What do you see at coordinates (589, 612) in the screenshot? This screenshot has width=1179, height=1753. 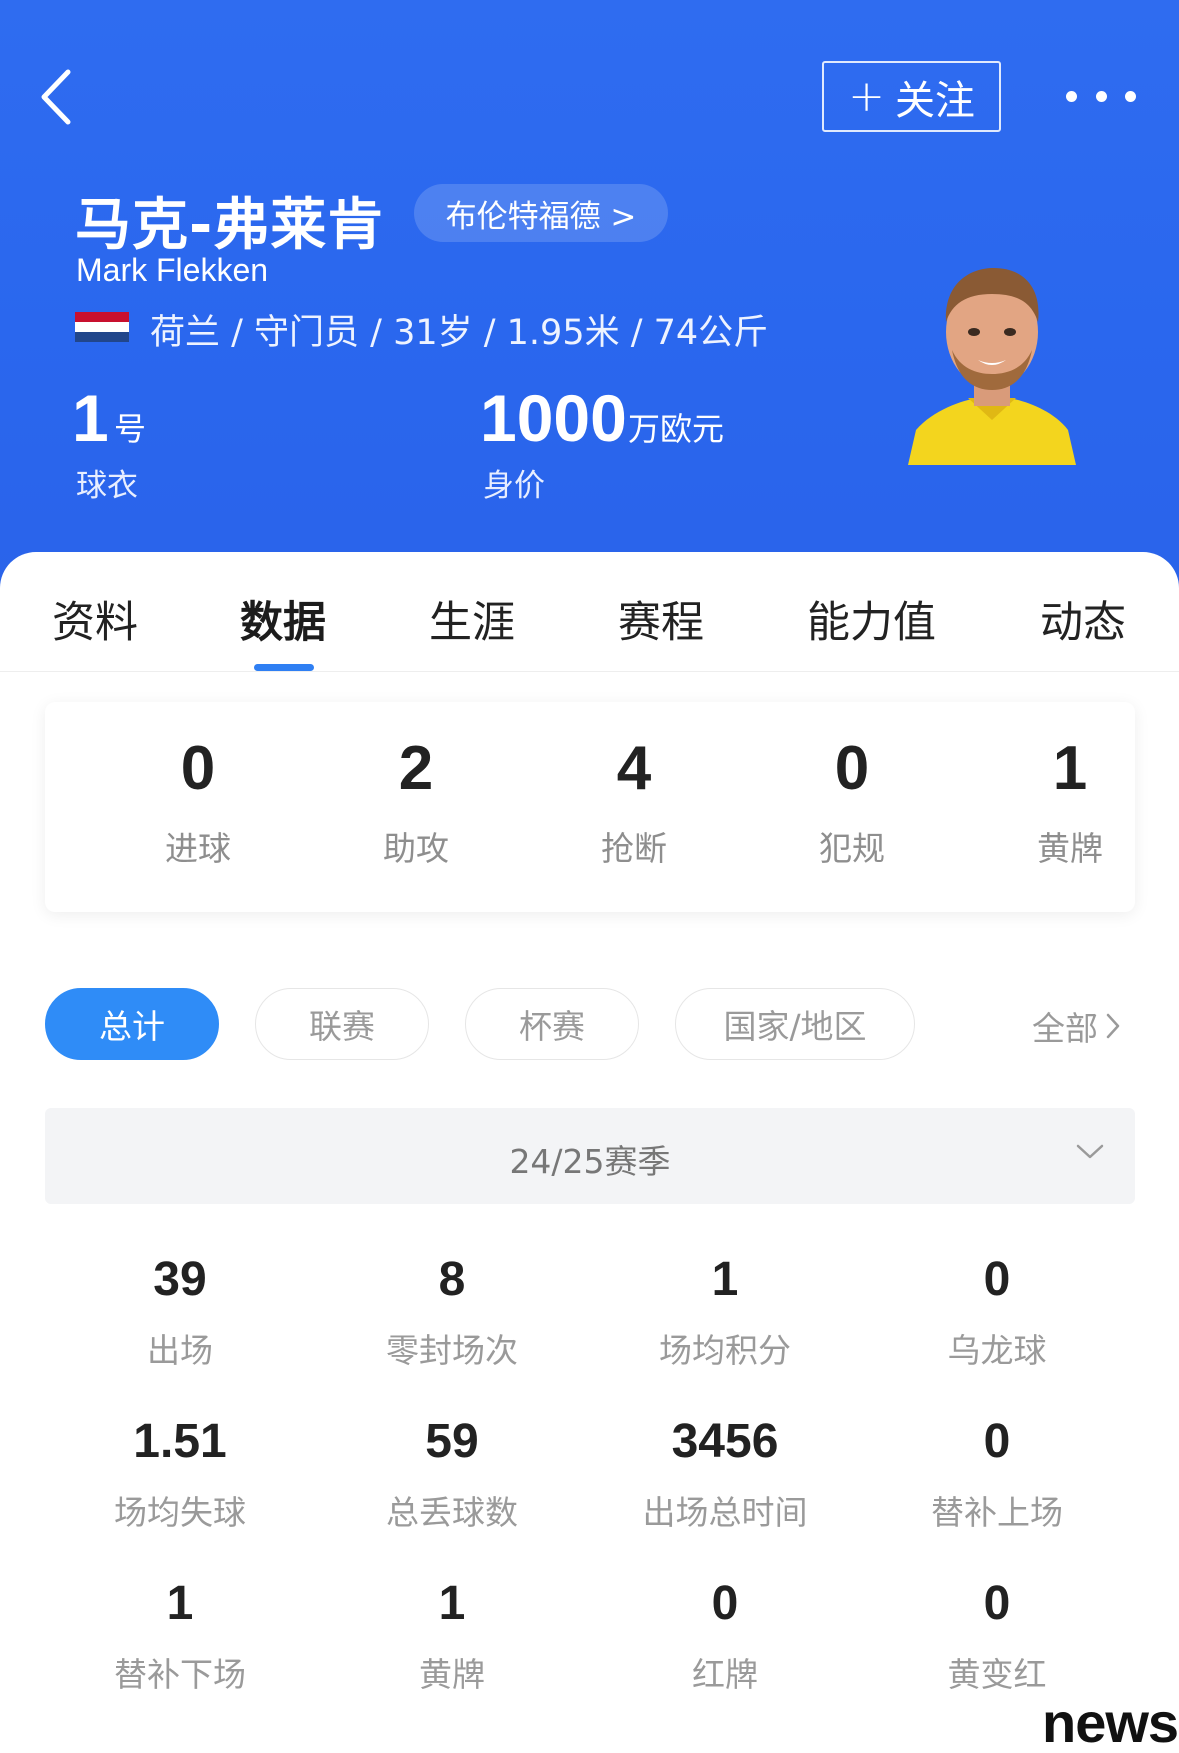 I see `tab-bar: 资料 数据 生涯 赛程 能力值 动态` at bounding box center [589, 612].